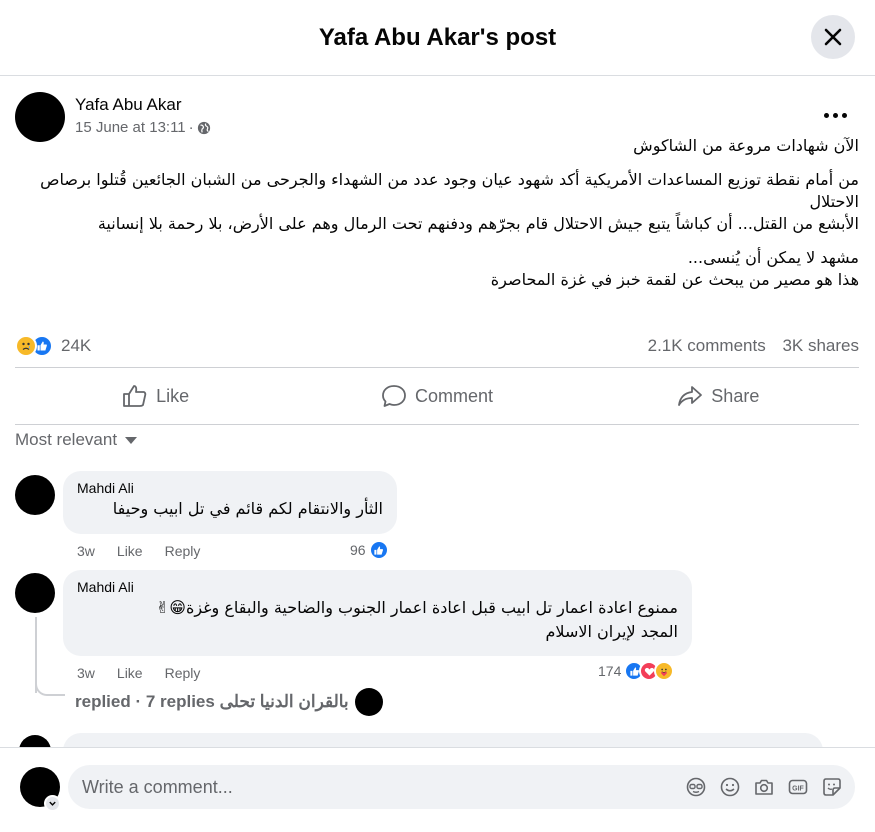 This screenshot has height=832, width=875. I want to click on like-reaction-icon, so click(378, 550).